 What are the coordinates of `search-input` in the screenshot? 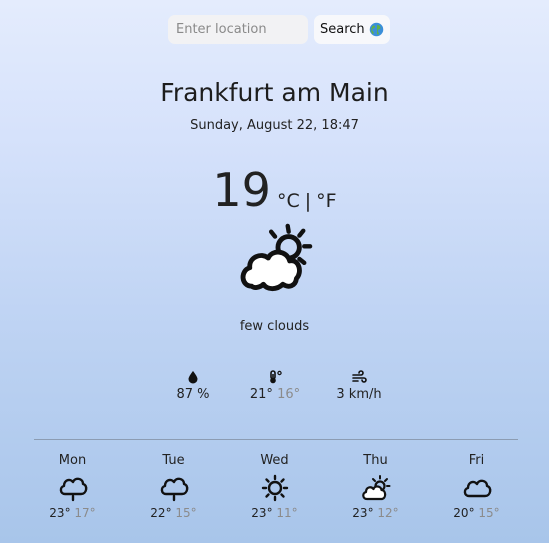 It's located at (238, 29).